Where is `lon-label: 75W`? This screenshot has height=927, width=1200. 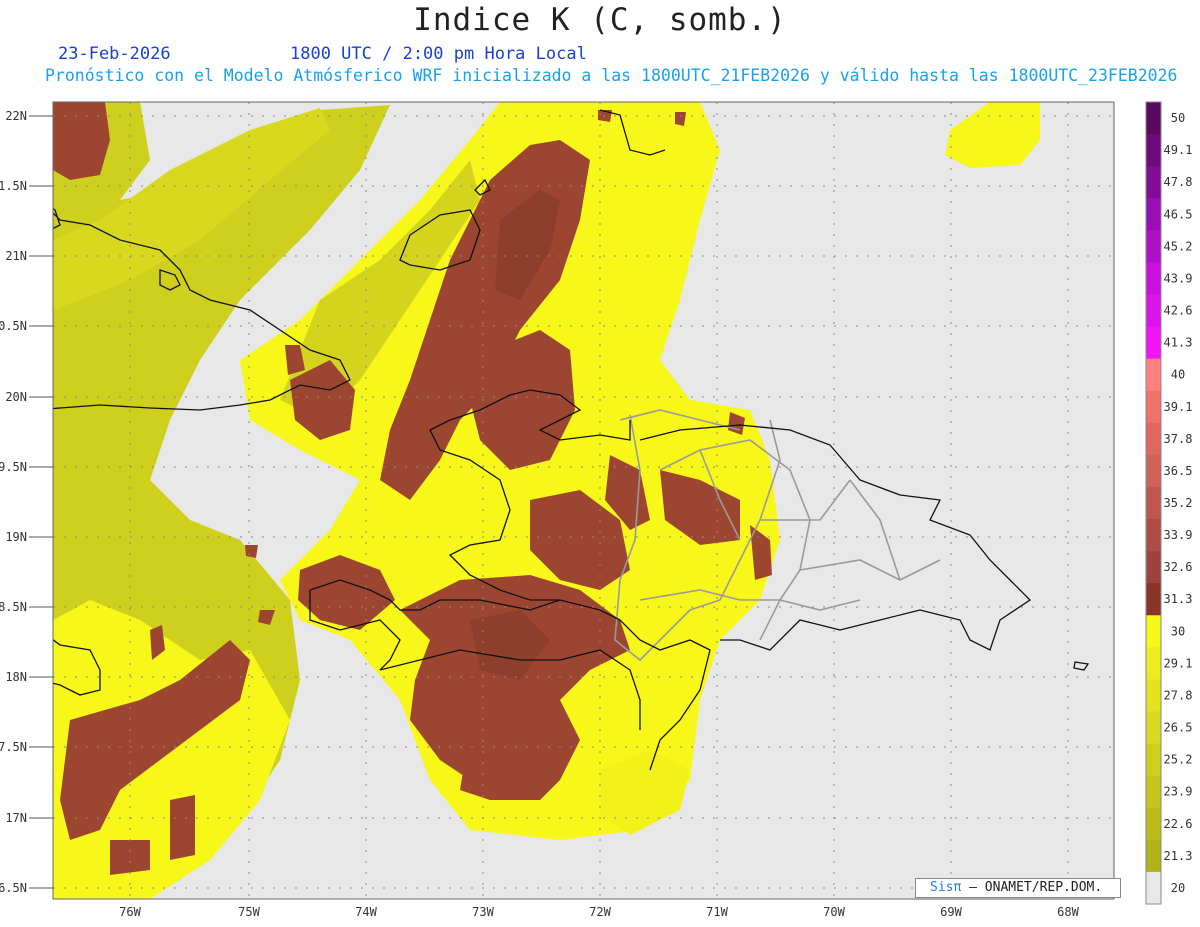
lon-label: 75W is located at coordinates (249, 912).